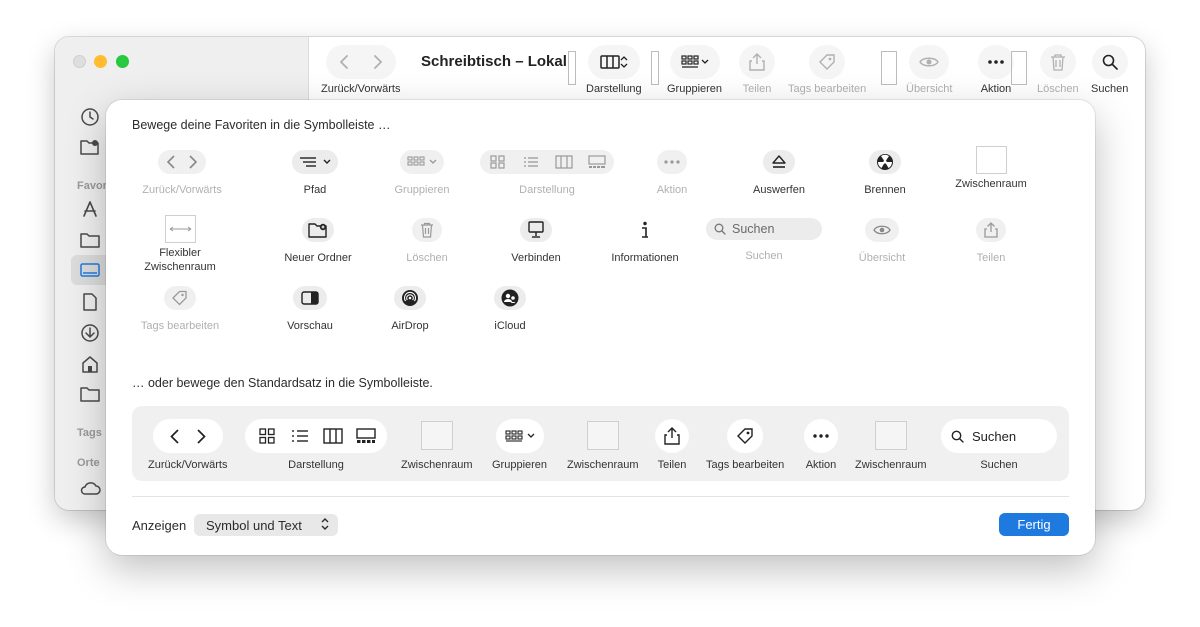  I want to click on back-forward-label: Zurück/Vorwärts, so click(361, 89).